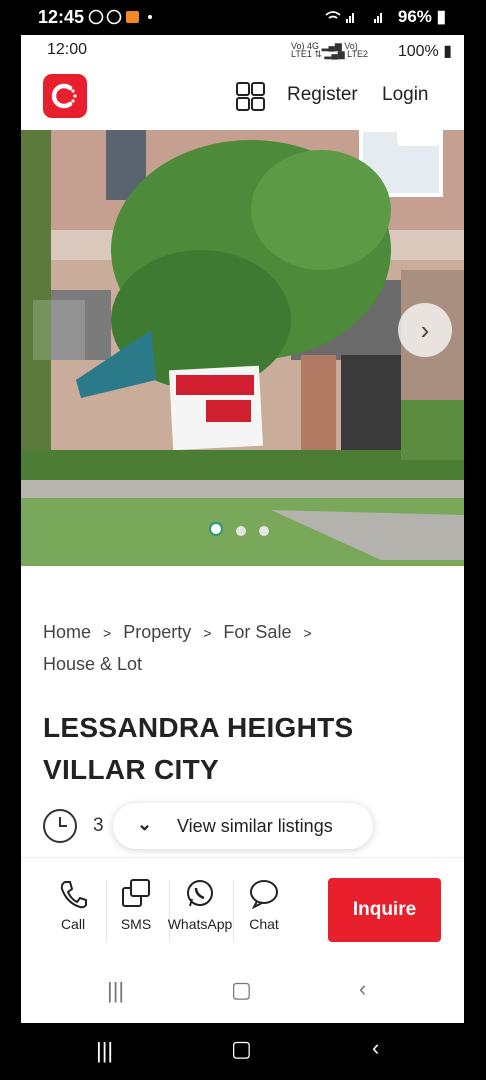 The width and height of the screenshot is (486, 1080). I want to click on whatsapp-icon, so click(200, 893).